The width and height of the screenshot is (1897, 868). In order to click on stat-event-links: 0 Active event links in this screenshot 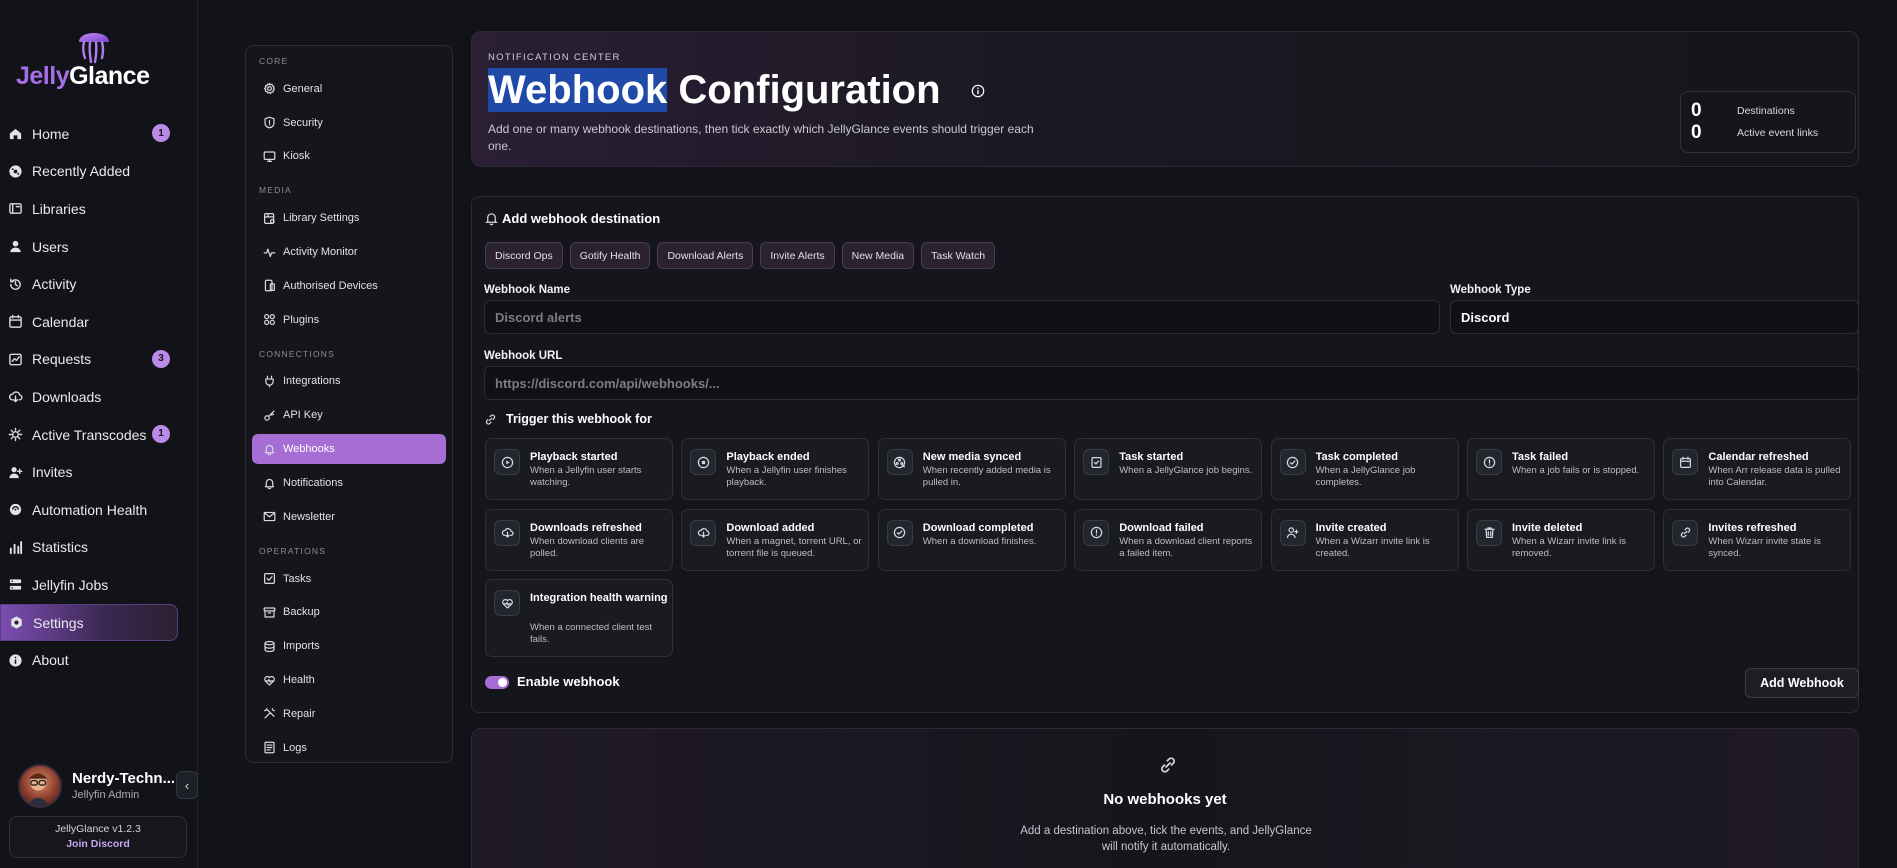, I will do `click(1771, 133)`.